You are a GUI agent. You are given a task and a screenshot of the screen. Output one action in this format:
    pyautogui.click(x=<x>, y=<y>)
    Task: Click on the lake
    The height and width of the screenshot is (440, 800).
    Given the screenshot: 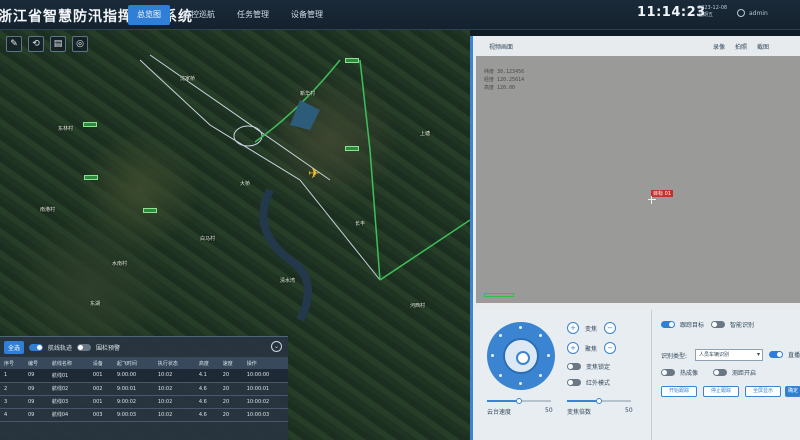 What is the action you would take?
    pyautogui.click(x=305, y=115)
    